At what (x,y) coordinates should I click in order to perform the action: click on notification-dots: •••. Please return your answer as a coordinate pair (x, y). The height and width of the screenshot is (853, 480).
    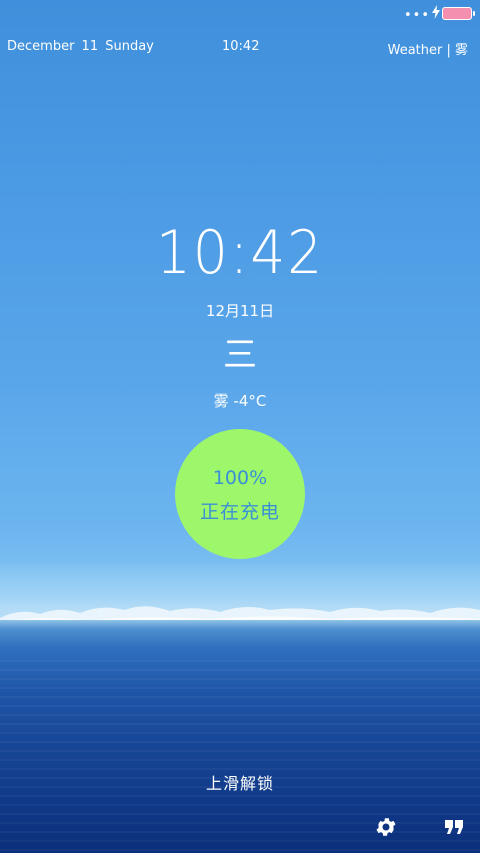
    Looking at the image, I should click on (416, 15).